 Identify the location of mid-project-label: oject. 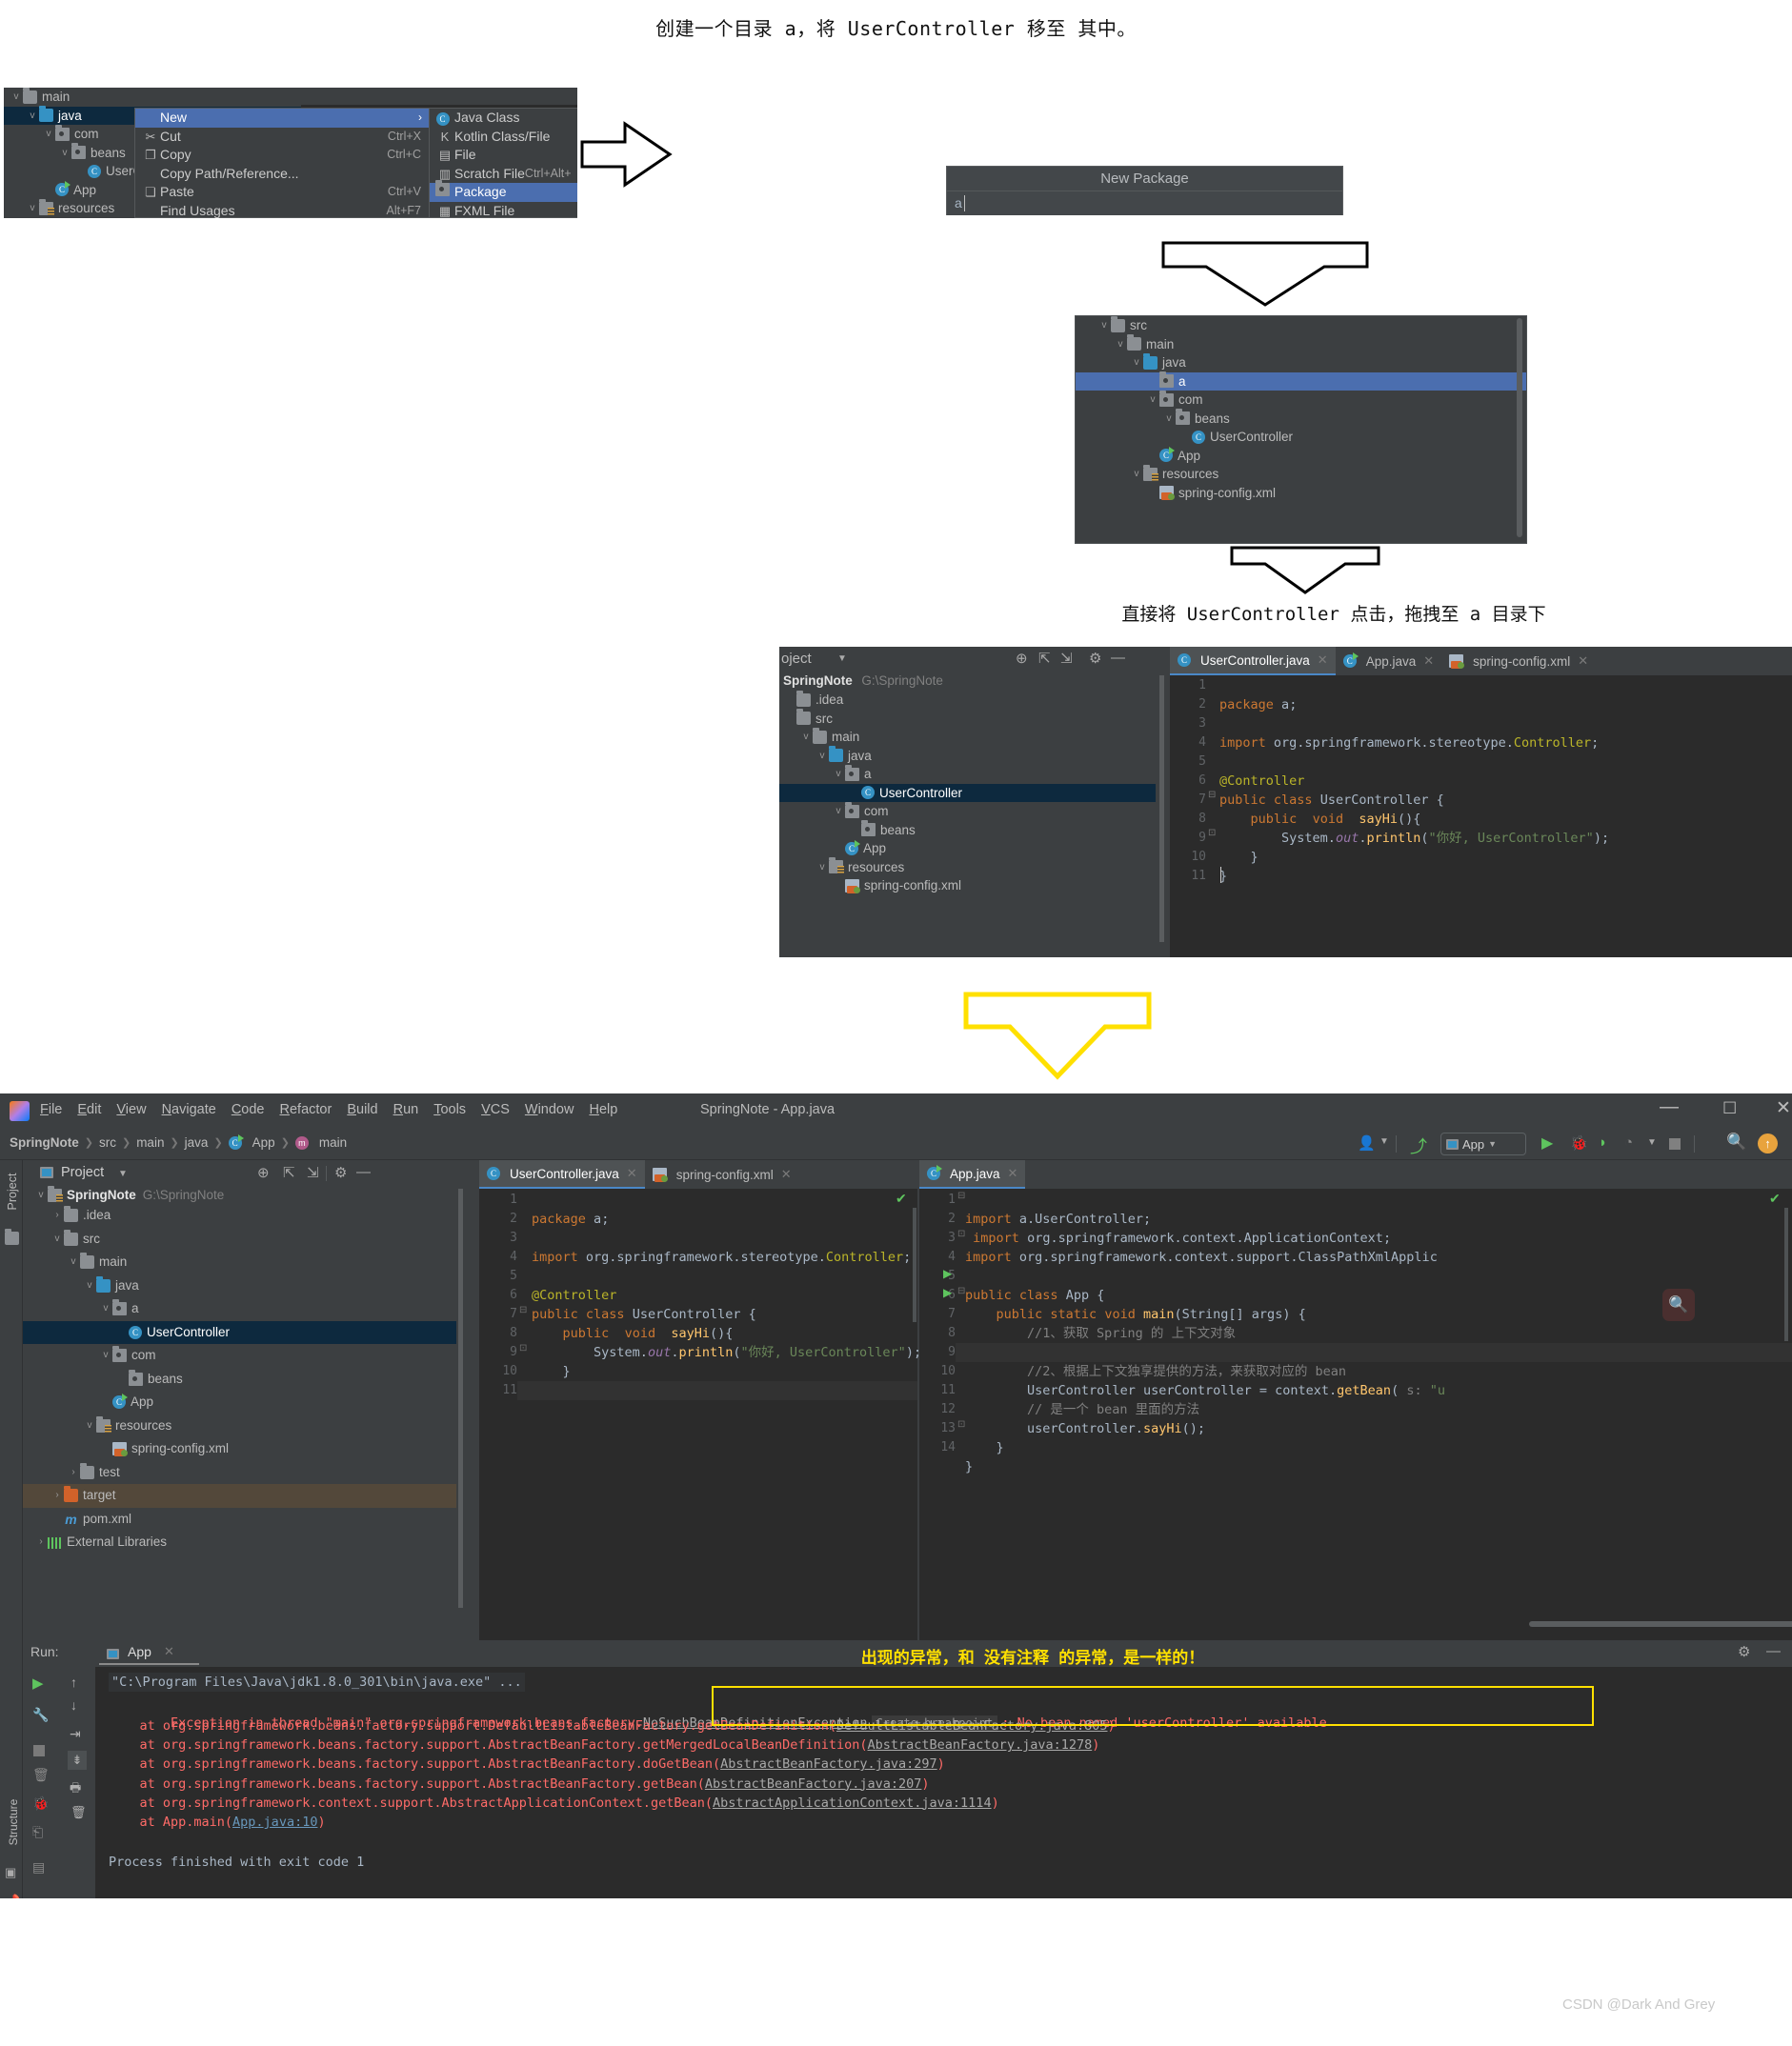
(796, 659).